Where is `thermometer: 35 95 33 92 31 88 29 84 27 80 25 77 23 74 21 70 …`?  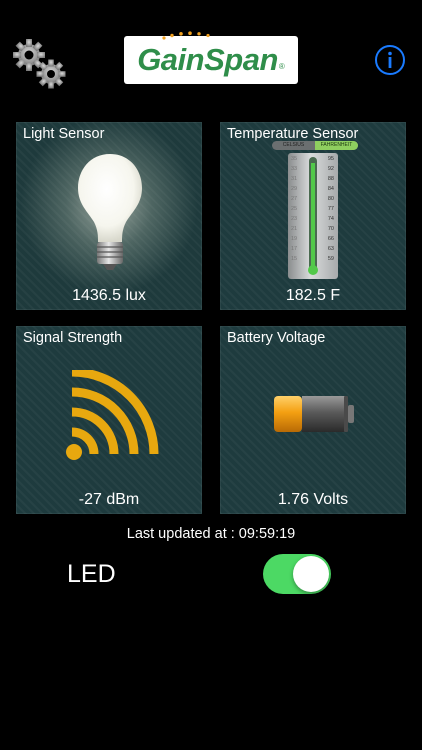 thermometer: 35 95 33 92 31 88 29 84 27 80 25 77 23 74 21 70 … is located at coordinates (313, 216).